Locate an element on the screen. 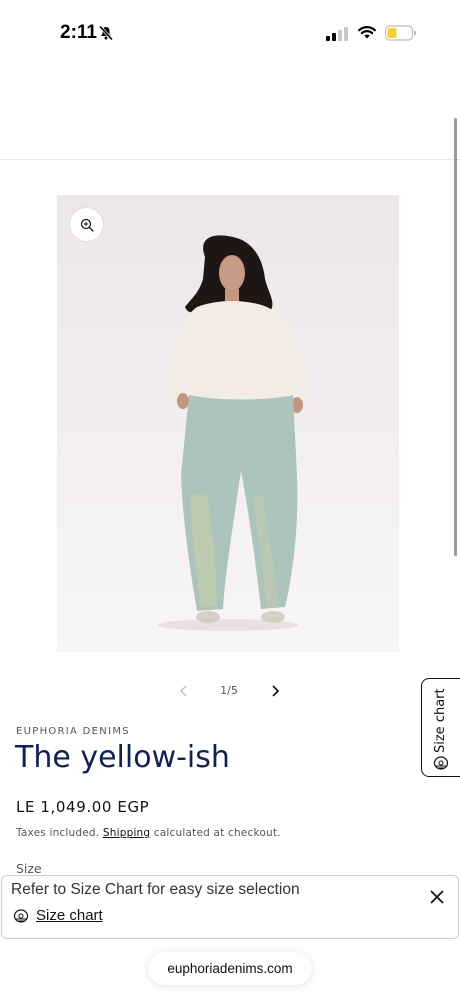  status-time: 2:11 is located at coordinates (78, 32).